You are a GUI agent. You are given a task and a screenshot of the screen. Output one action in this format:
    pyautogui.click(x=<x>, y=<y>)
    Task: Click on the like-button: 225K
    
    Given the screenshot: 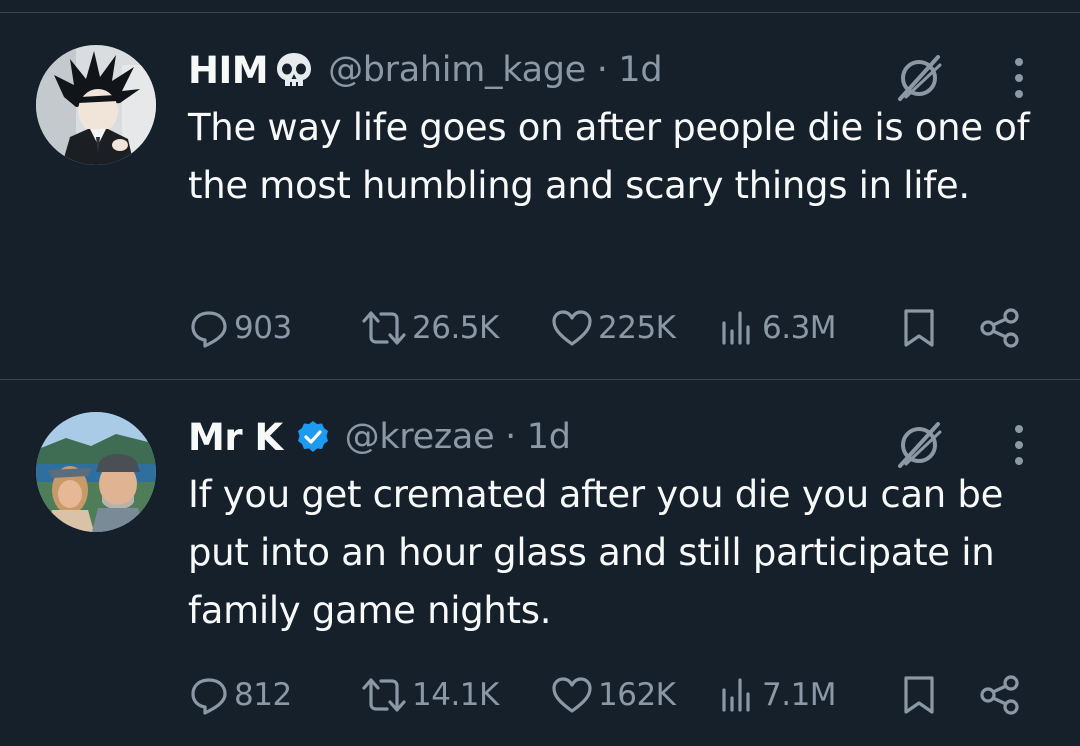 What is the action you would take?
    pyautogui.click(x=613, y=328)
    